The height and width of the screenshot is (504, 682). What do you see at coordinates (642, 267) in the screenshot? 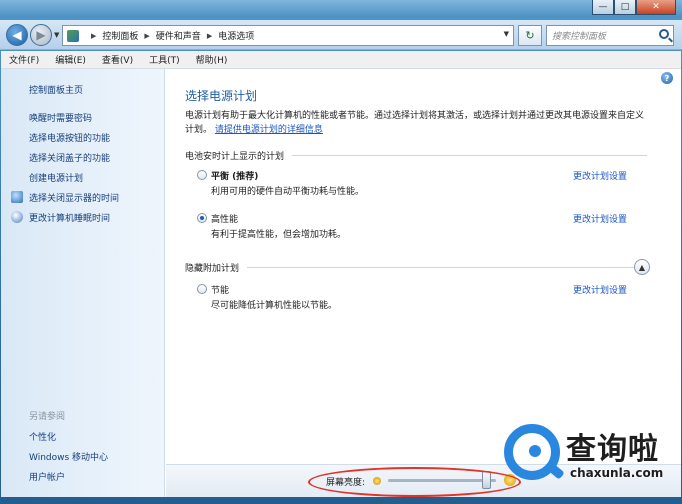
I see `collapse-hidden-plans-button: ▲` at bounding box center [642, 267].